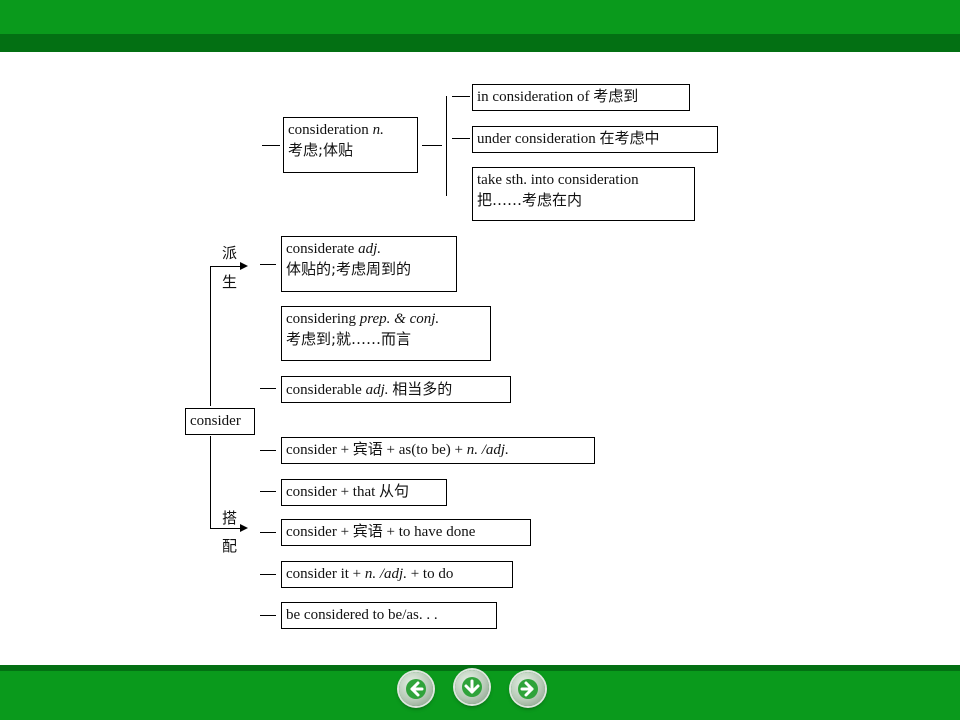  What do you see at coordinates (362, 615) in the screenshot?
I see `c5-text: be considered to be/as. . .` at bounding box center [362, 615].